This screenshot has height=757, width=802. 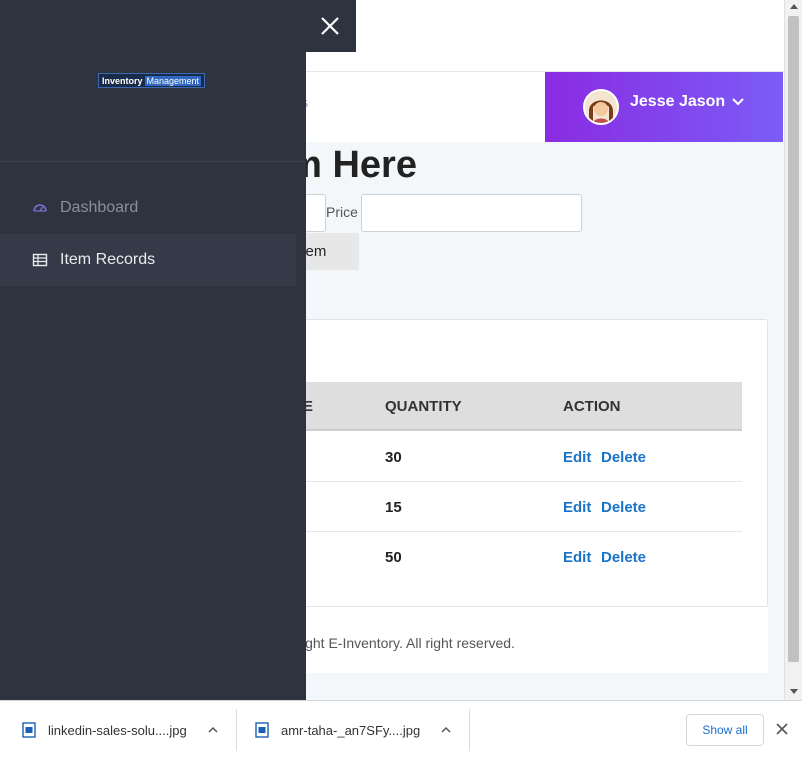 What do you see at coordinates (393, 507) in the screenshot?
I see `quantity-cell: 15` at bounding box center [393, 507].